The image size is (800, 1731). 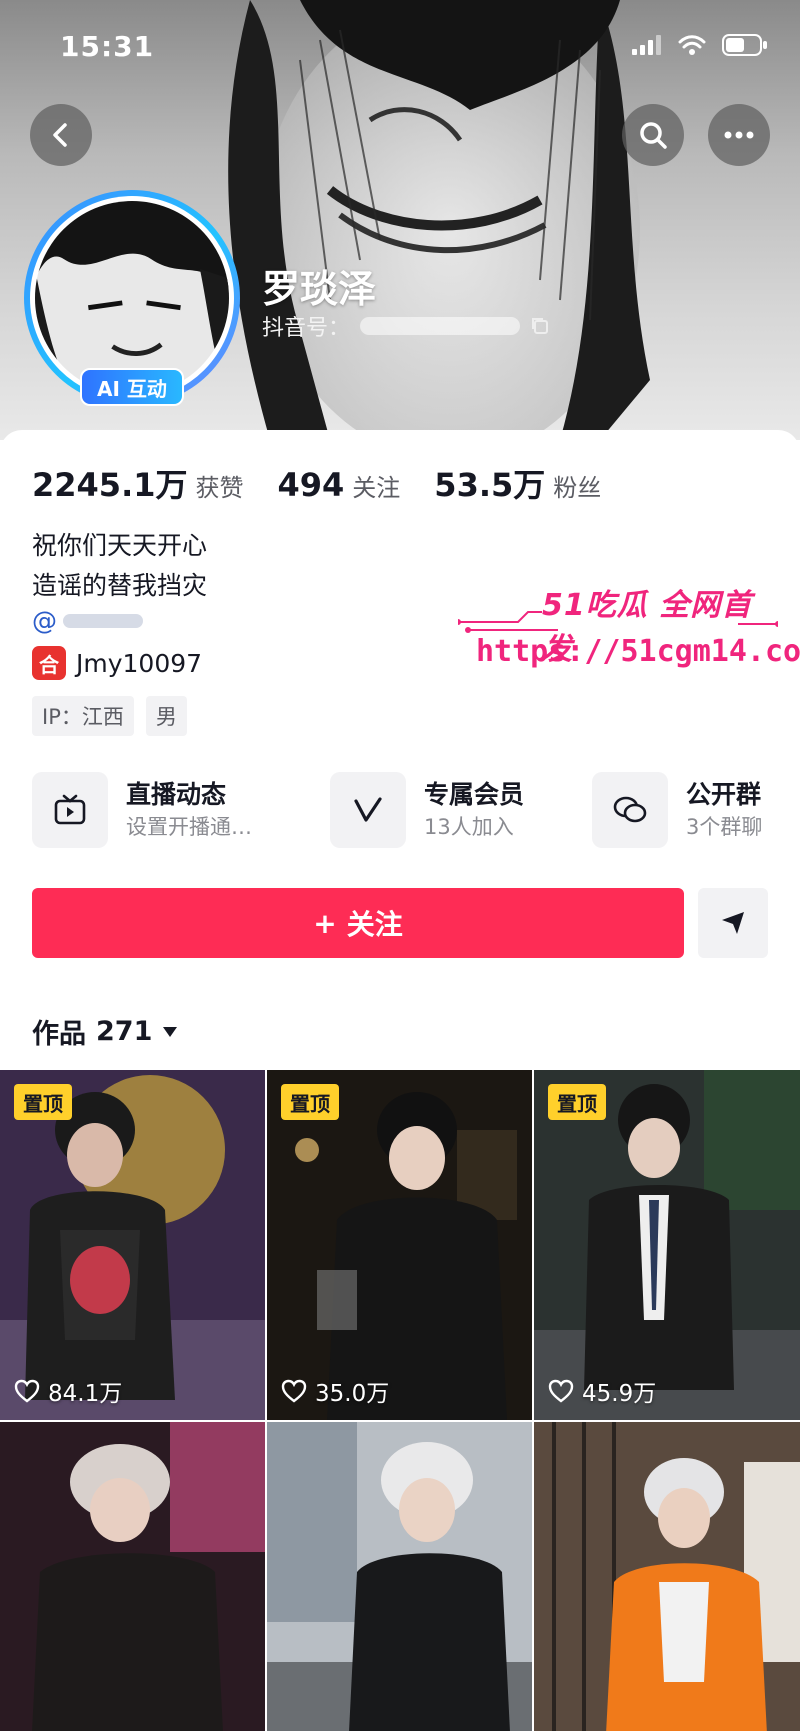 I want to click on douyin-id-value-blurred, so click(x=440, y=326).